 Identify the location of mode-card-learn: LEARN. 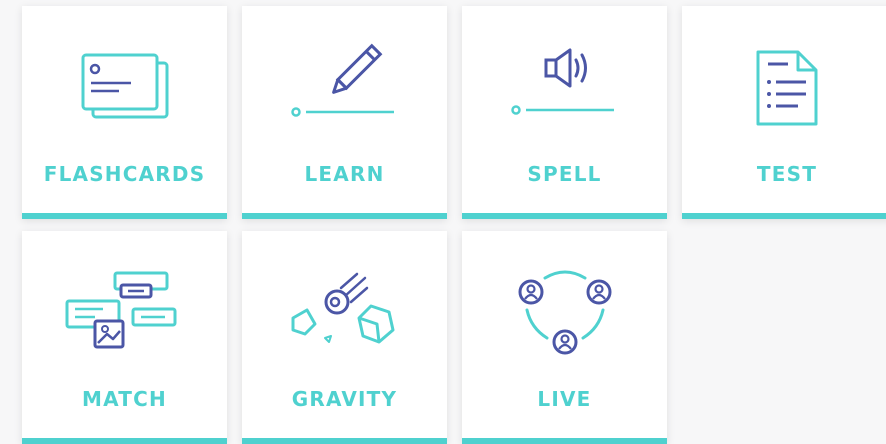
(344, 112).